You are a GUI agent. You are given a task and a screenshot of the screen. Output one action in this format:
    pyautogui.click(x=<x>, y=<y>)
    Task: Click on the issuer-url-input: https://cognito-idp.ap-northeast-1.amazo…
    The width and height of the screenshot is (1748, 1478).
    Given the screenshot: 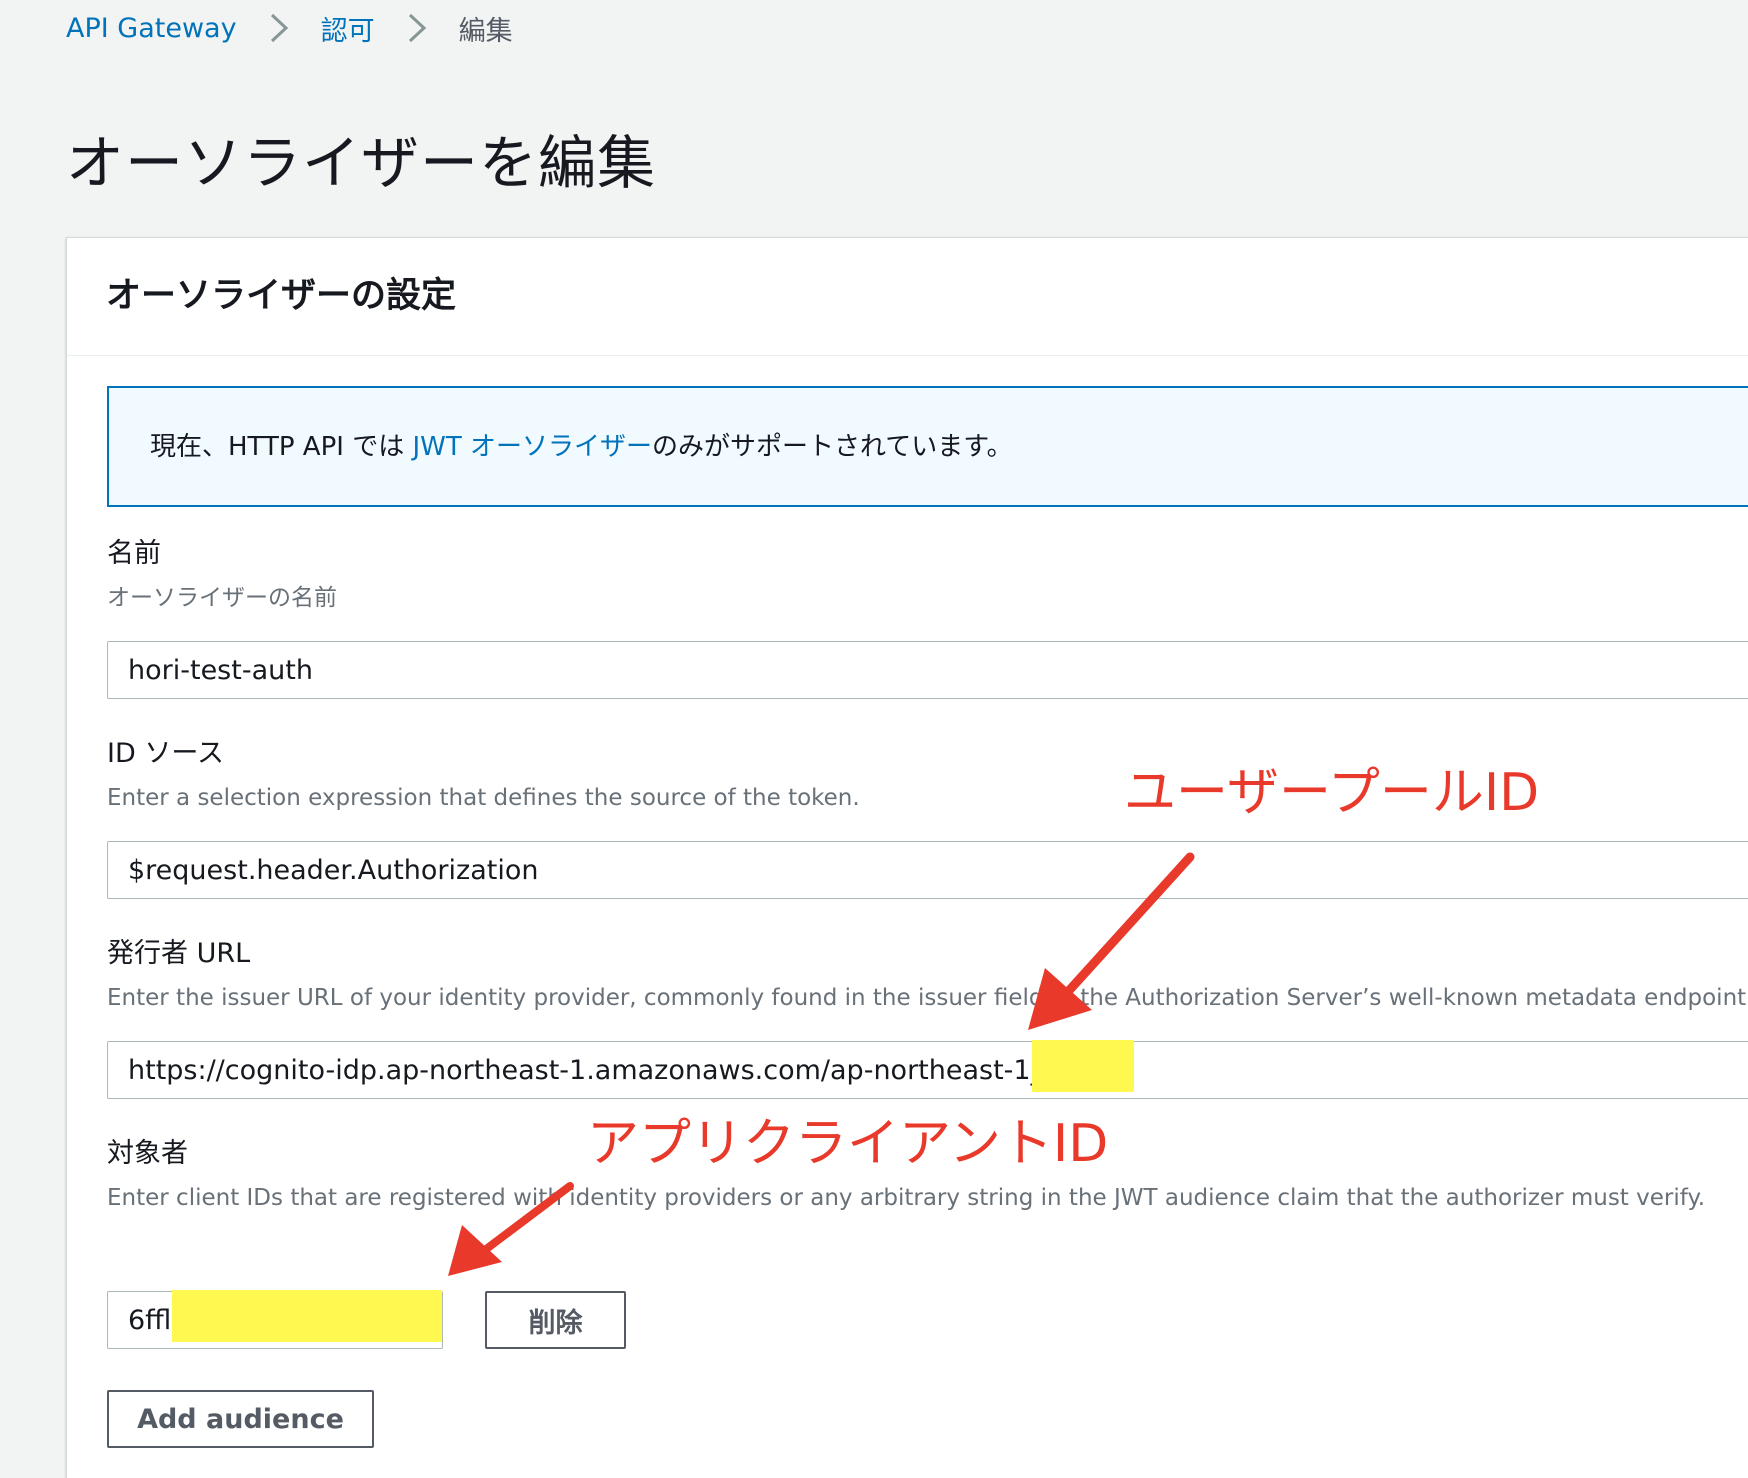 What is the action you would take?
    pyautogui.click(x=927, y=1070)
    